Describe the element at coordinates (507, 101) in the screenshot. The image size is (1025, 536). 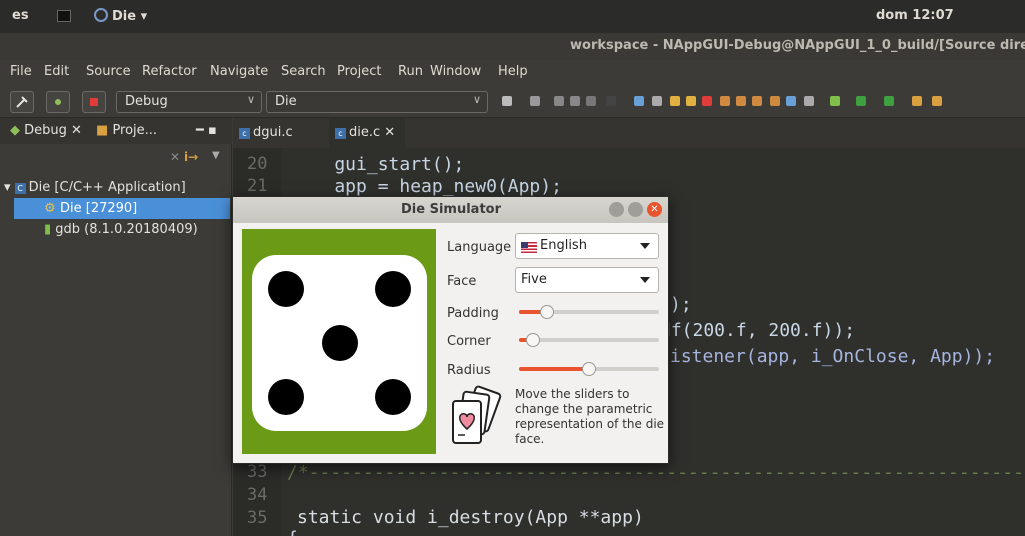
I see `gear-icon` at that location.